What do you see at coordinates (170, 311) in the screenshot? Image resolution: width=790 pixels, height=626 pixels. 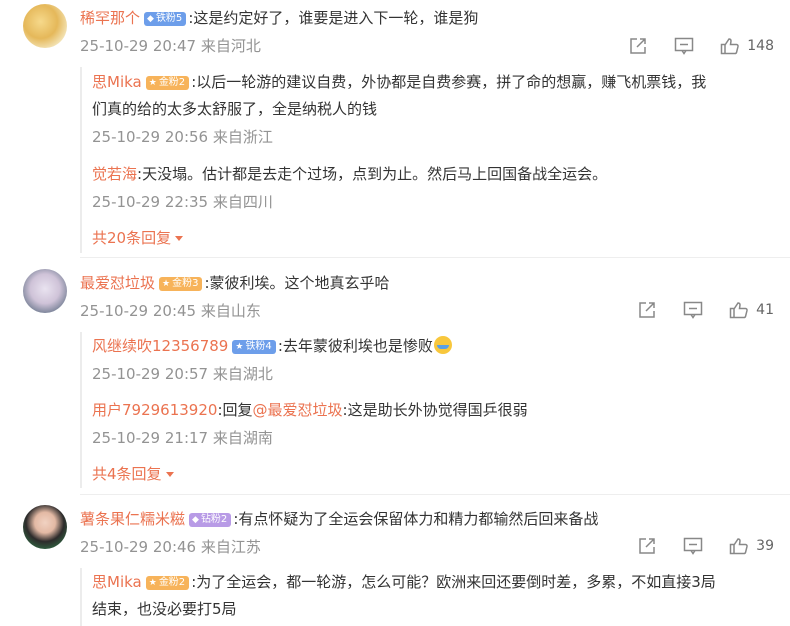 I see `comment-time: 25-10-29 20:45 来自山东` at bounding box center [170, 311].